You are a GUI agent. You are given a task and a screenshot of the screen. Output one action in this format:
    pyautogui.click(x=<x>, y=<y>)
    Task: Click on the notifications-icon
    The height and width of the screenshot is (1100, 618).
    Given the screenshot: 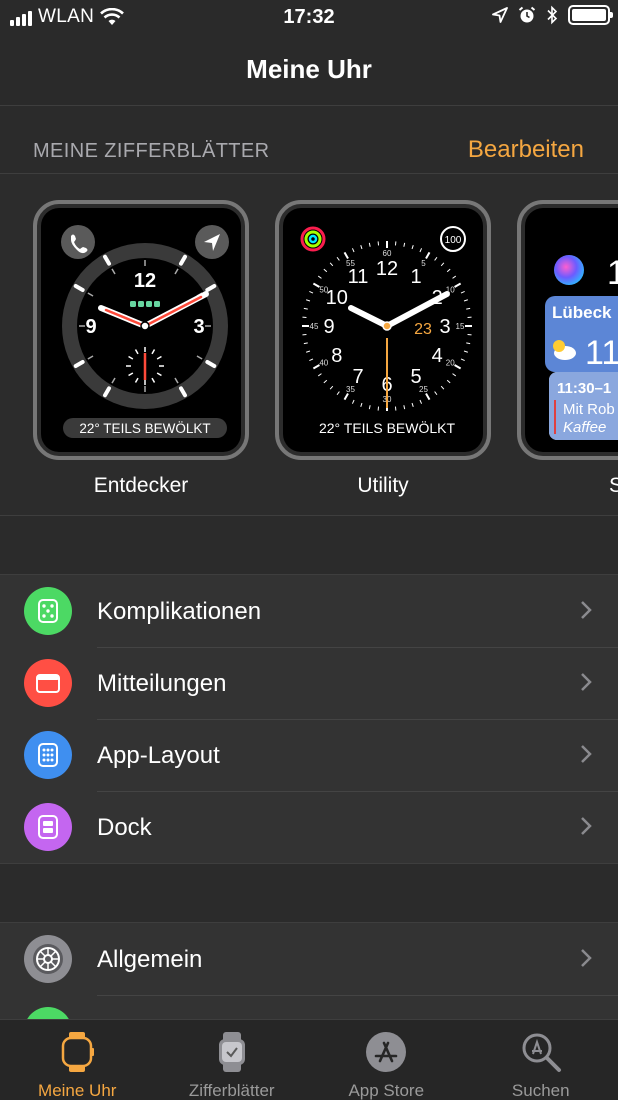 What is the action you would take?
    pyautogui.click(x=48, y=683)
    